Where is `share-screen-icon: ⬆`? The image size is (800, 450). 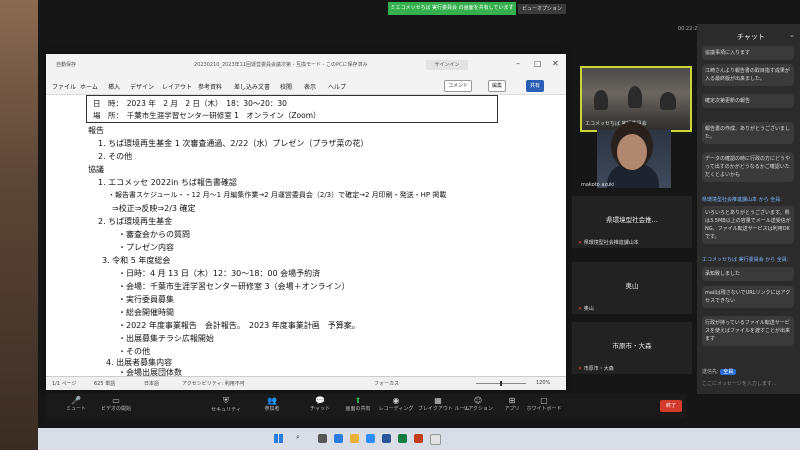
share-screen-icon: ⬆ is located at coordinates (358, 400).